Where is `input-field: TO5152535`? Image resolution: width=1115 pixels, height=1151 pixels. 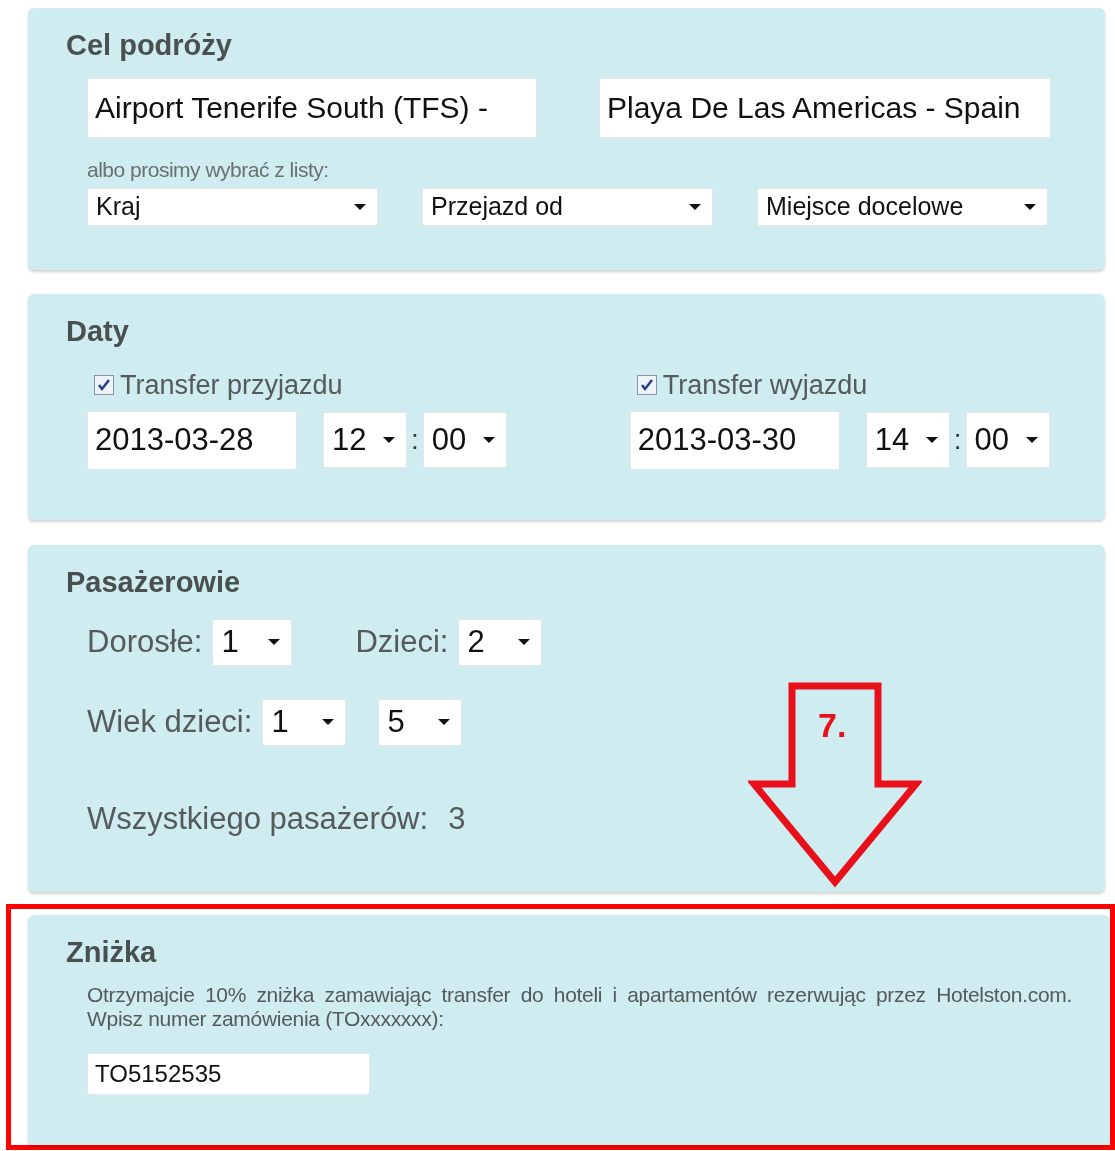
input-field: TO5152535 is located at coordinates (228, 1073).